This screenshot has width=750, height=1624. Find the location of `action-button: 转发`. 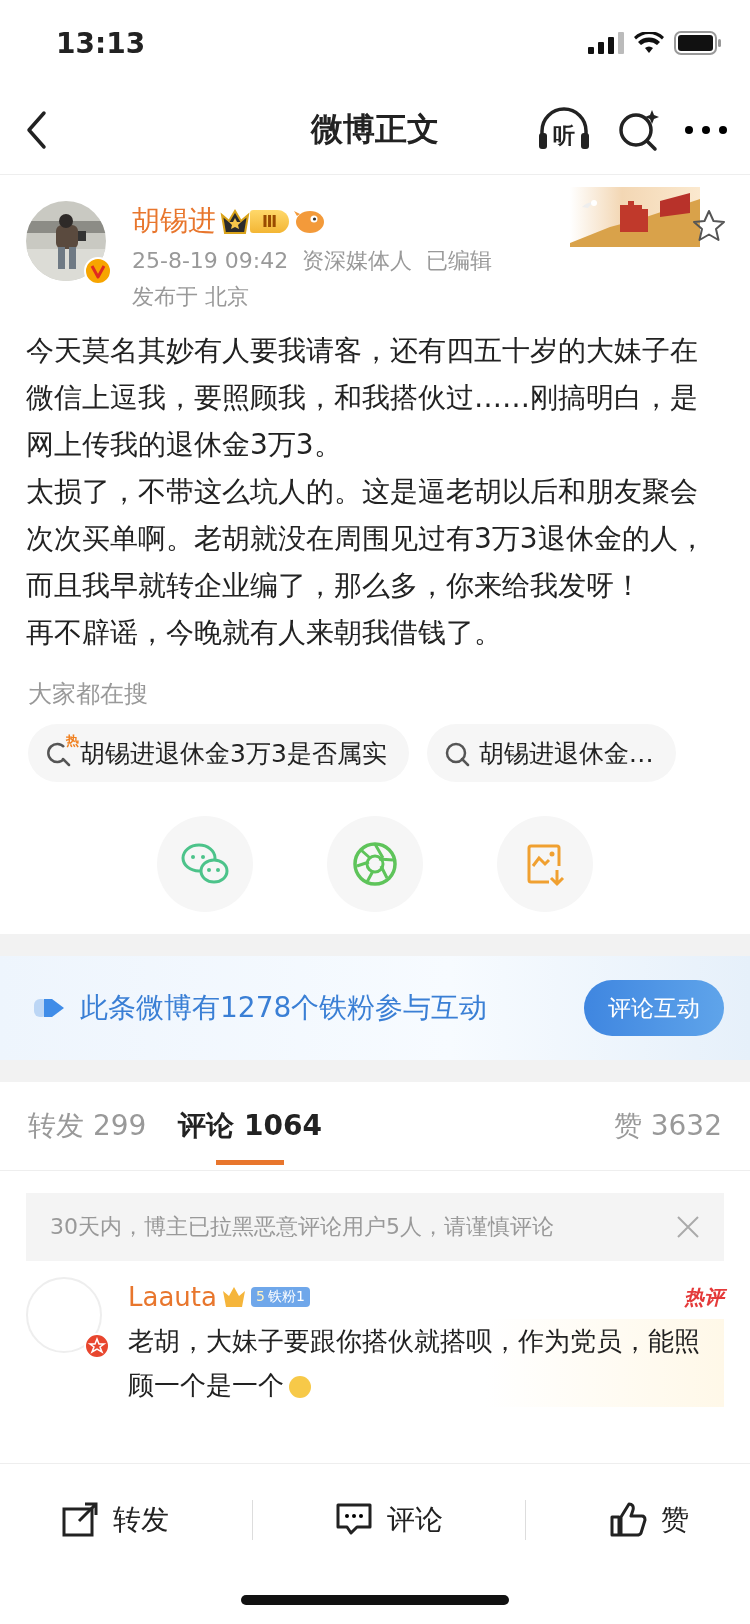

action-button: 转发 is located at coordinates (115, 1520).